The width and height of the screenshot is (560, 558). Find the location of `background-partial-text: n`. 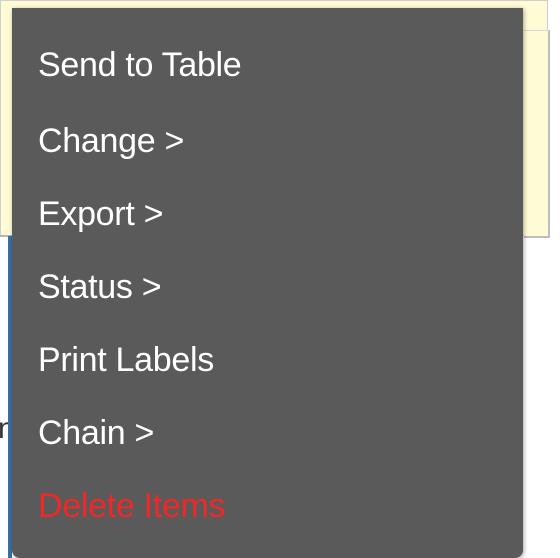

background-partial-text: n is located at coordinates (4, 429).